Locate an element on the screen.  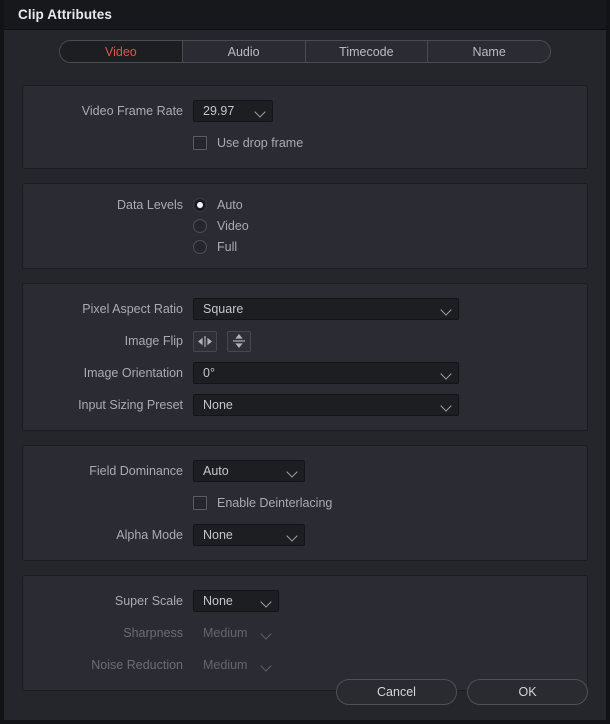
tab-audio: Audio is located at coordinates (244, 51).